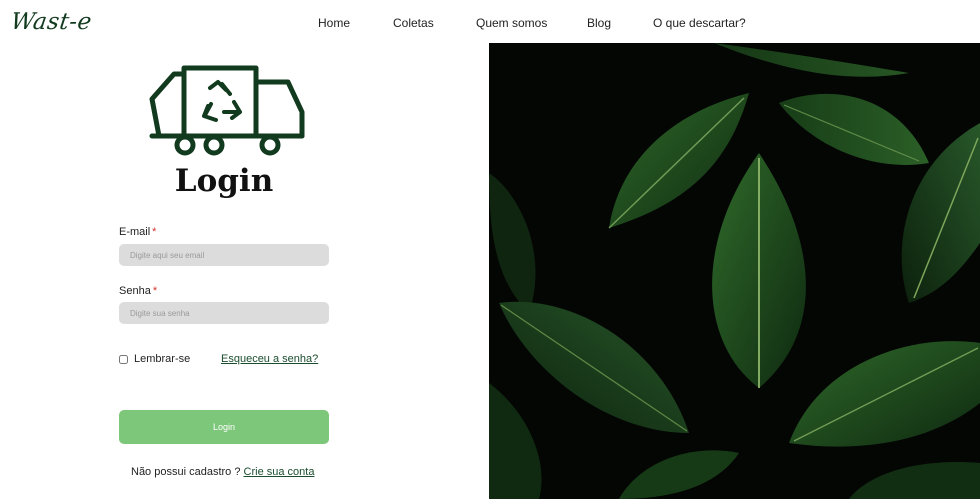 The height and width of the screenshot is (499, 980). I want to click on signup-link: Crie sua conta, so click(279, 472).